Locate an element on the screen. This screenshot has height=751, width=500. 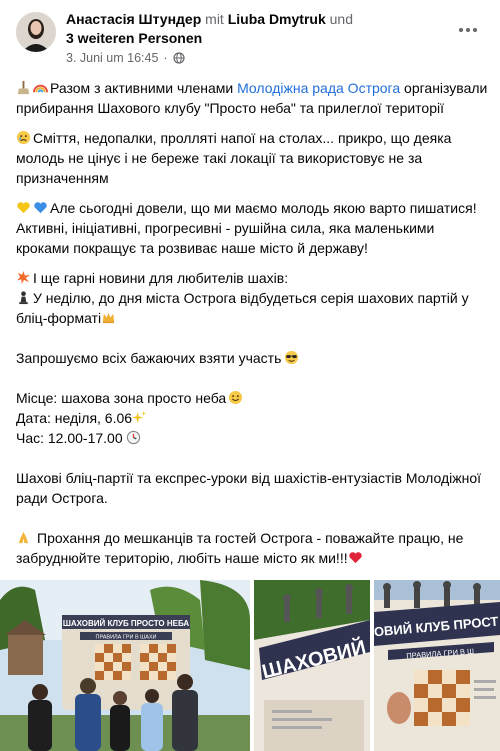
sign-title-text: ШАХОВИЙ КЛУБ ПРОСТО НЕБА is located at coordinates (126, 623).